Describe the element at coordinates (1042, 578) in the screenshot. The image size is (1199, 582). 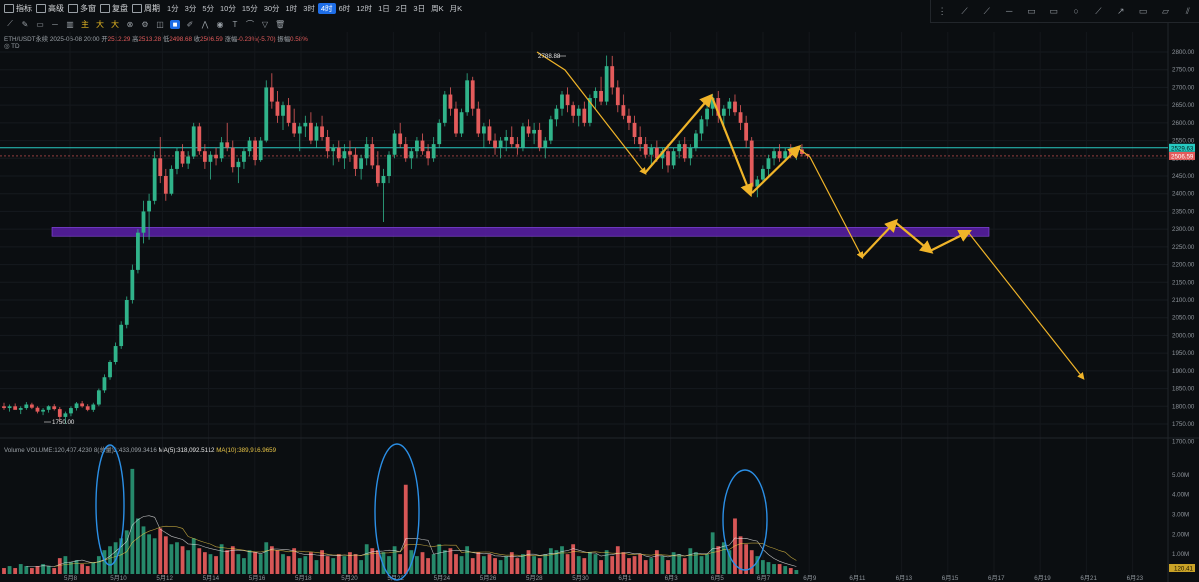
I see `x-tick-label: 6月19` at that location.